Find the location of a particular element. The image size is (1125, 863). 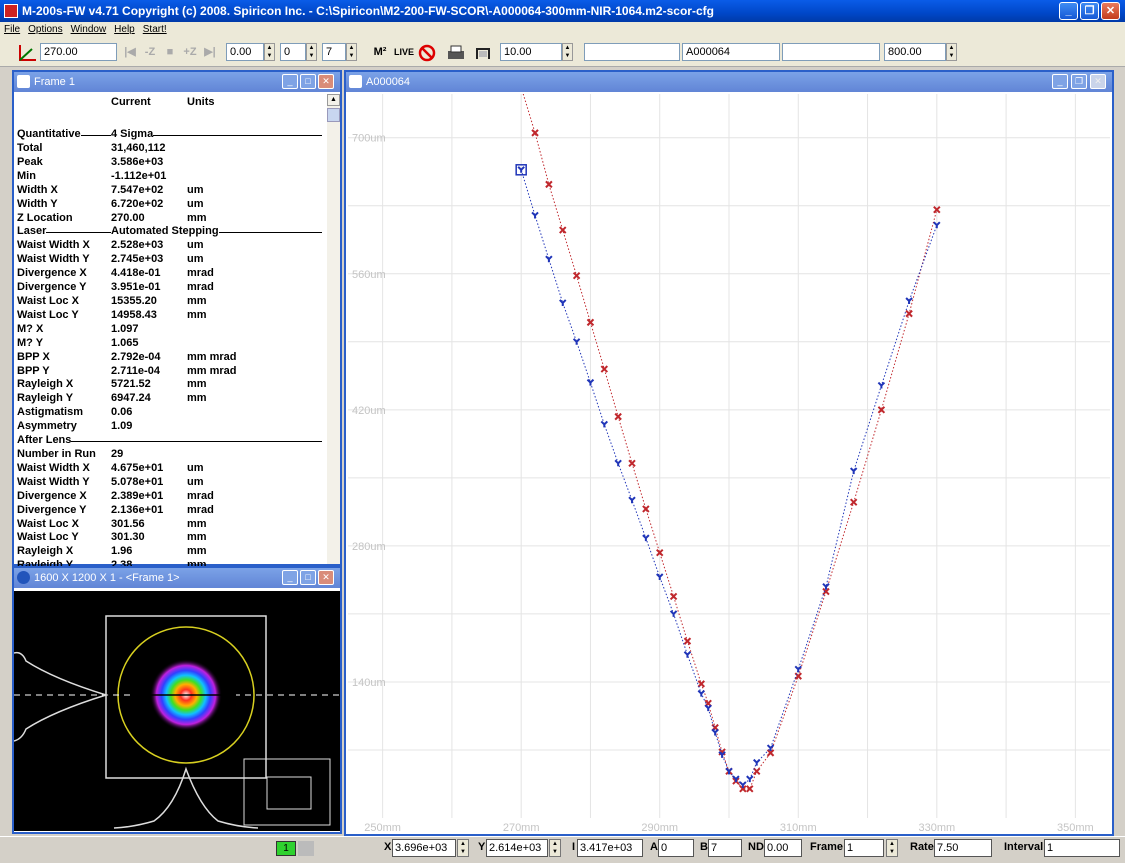

result-label: Peak is located at coordinates (30, 161).